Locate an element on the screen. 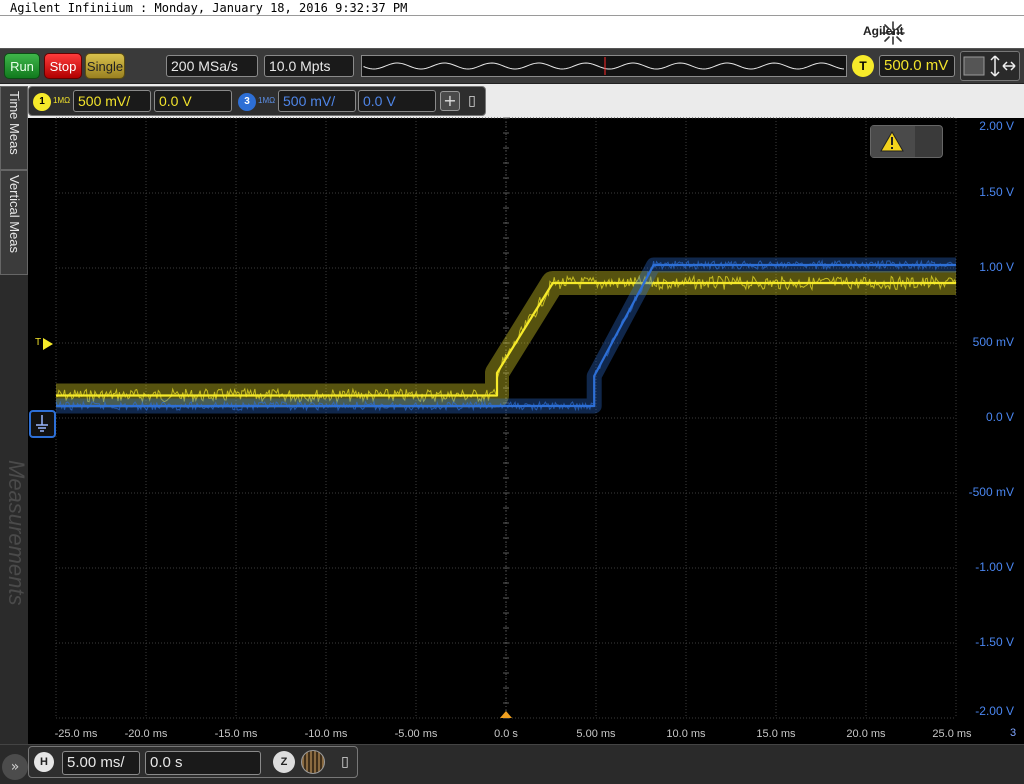 This screenshot has width=1024, height=784. expand-icon: » is located at coordinates (15, 767).